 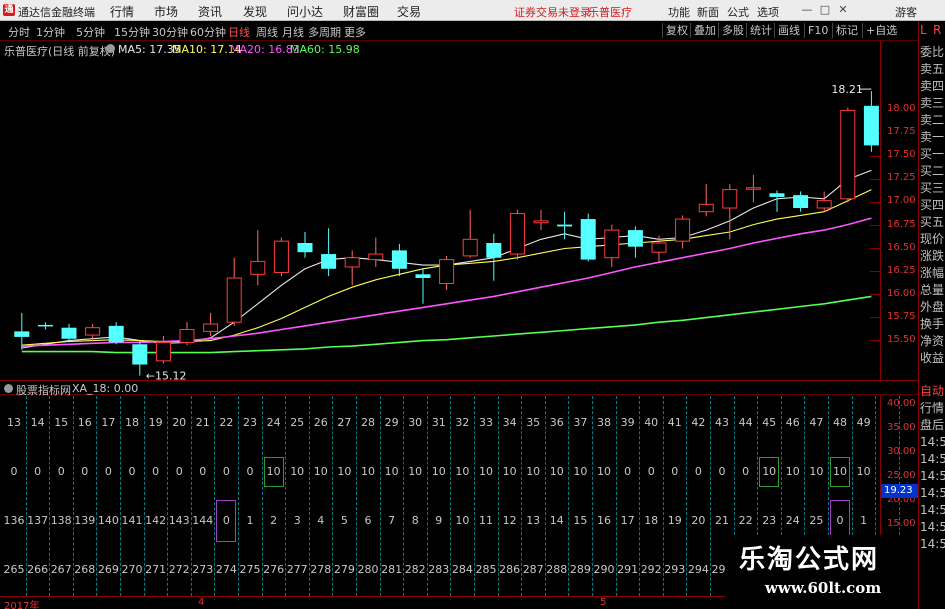 I want to click on grid-cell: 137, so click(x=38, y=520).